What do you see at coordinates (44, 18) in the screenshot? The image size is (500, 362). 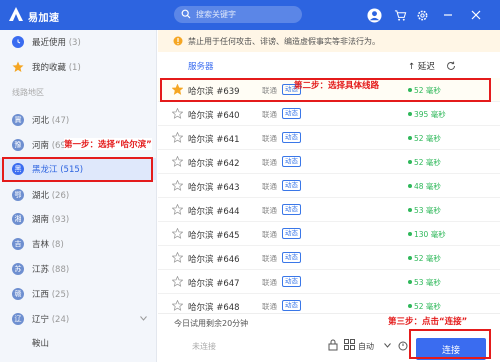 I see `app-name: 易加速` at bounding box center [44, 18].